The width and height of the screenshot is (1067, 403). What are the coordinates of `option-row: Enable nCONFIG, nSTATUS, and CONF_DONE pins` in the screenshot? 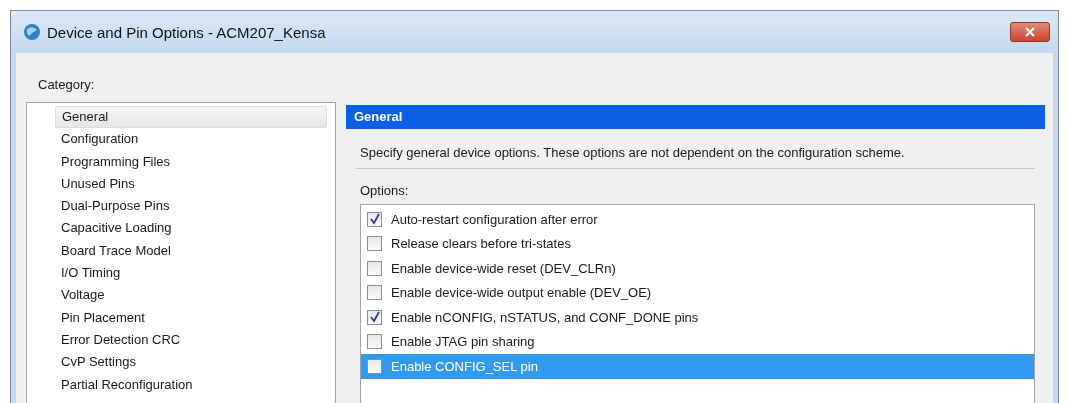 It's located at (697, 317).